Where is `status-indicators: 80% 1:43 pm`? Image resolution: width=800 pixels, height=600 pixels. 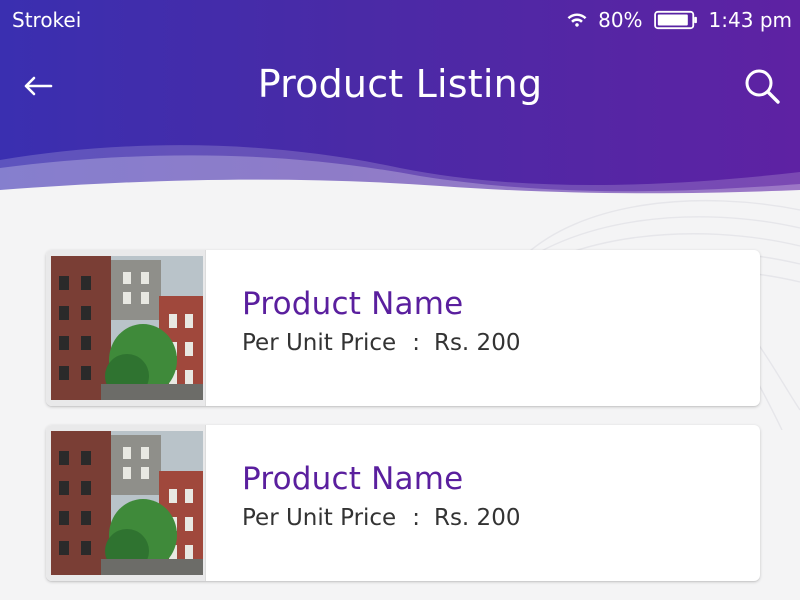
status-indicators: 80% 1:43 pm is located at coordinates (679, 20).